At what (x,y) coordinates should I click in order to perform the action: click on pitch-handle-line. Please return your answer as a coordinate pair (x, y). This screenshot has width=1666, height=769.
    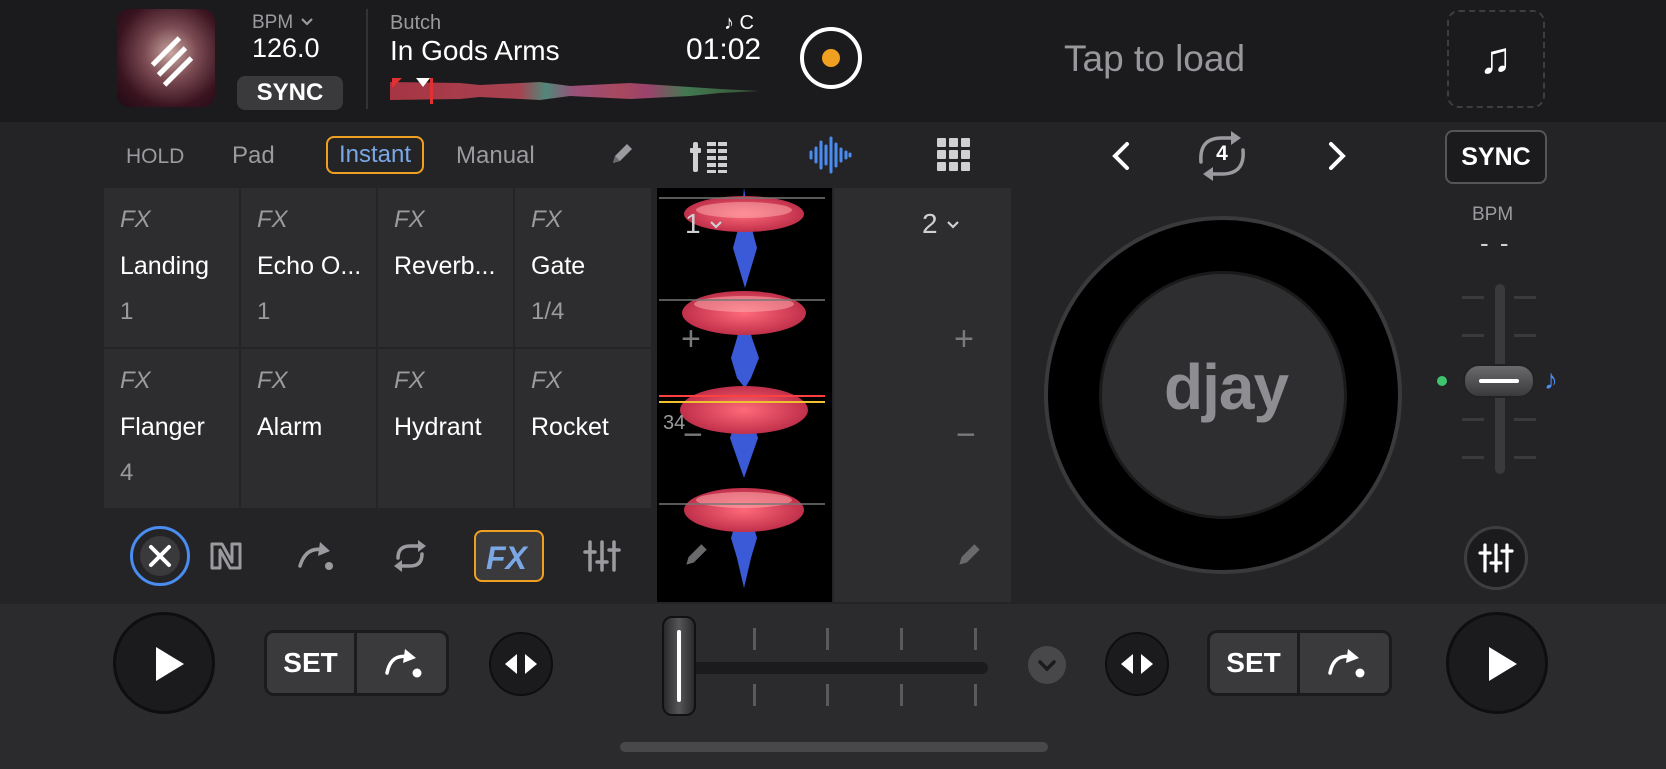
    Looking at the image, I should click on (1499, 381).